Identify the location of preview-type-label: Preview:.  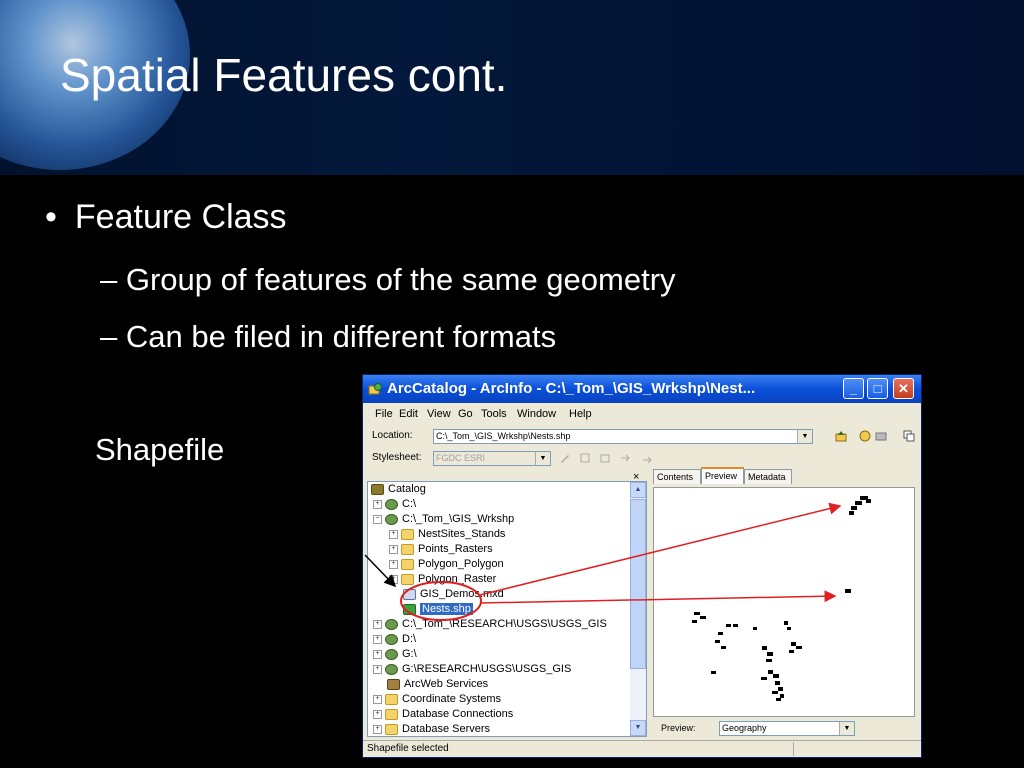
(678, 728).